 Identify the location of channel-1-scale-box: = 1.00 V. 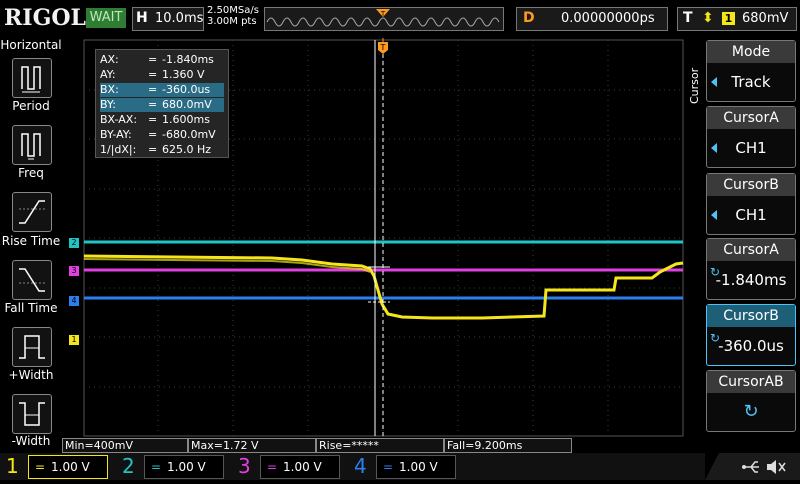
(68, 467).